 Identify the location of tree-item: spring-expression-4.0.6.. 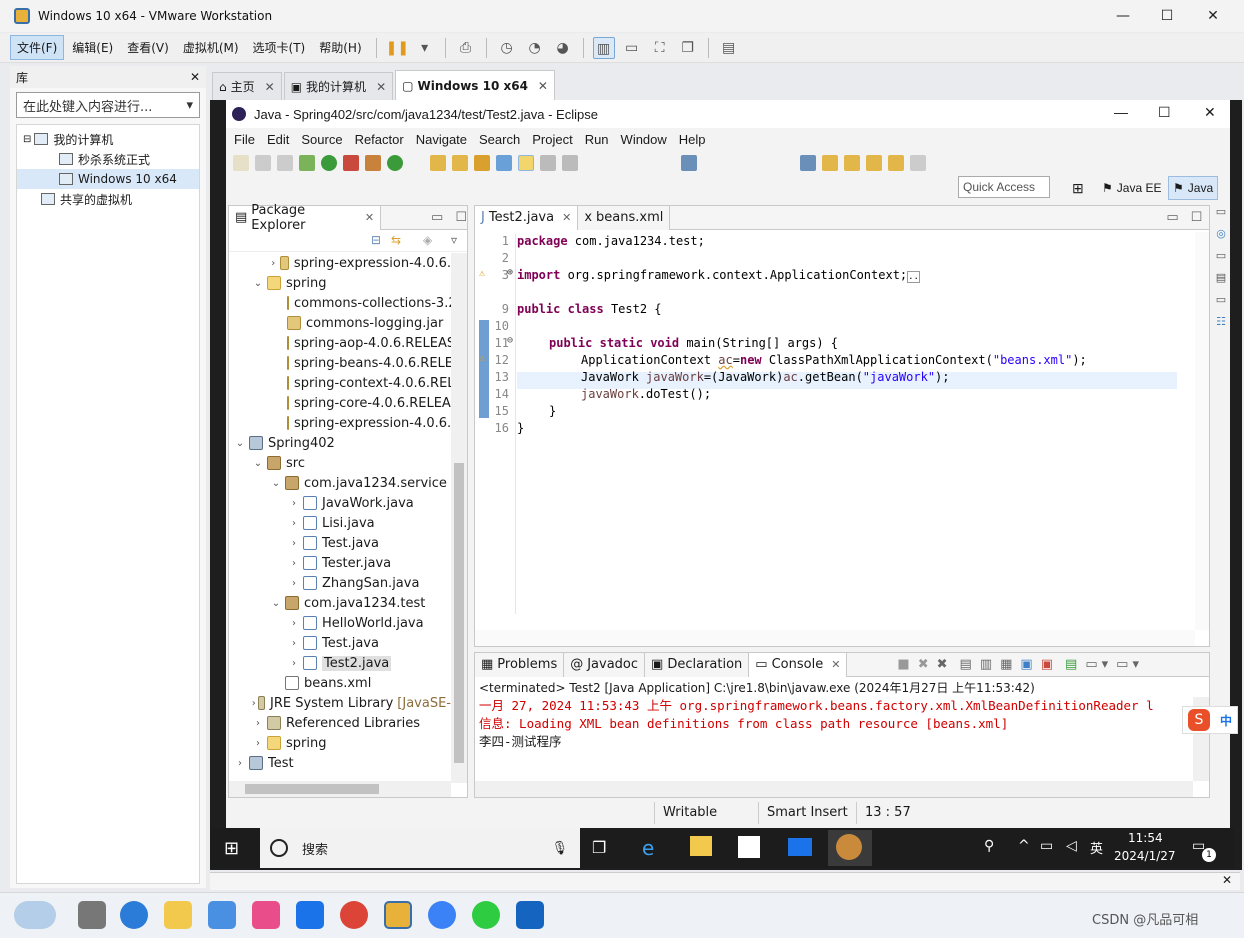
(340, 423).